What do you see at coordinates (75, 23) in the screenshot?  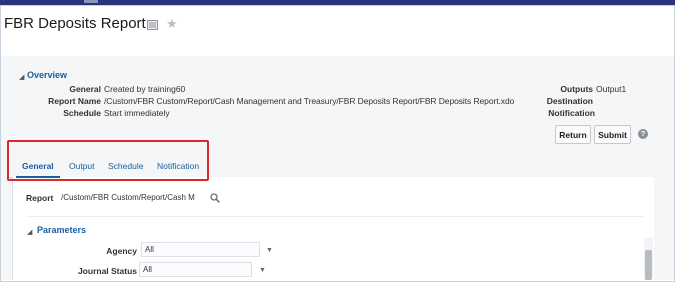 I see `page-title: FBR Deposits Report` at bounding box center [75, 23].